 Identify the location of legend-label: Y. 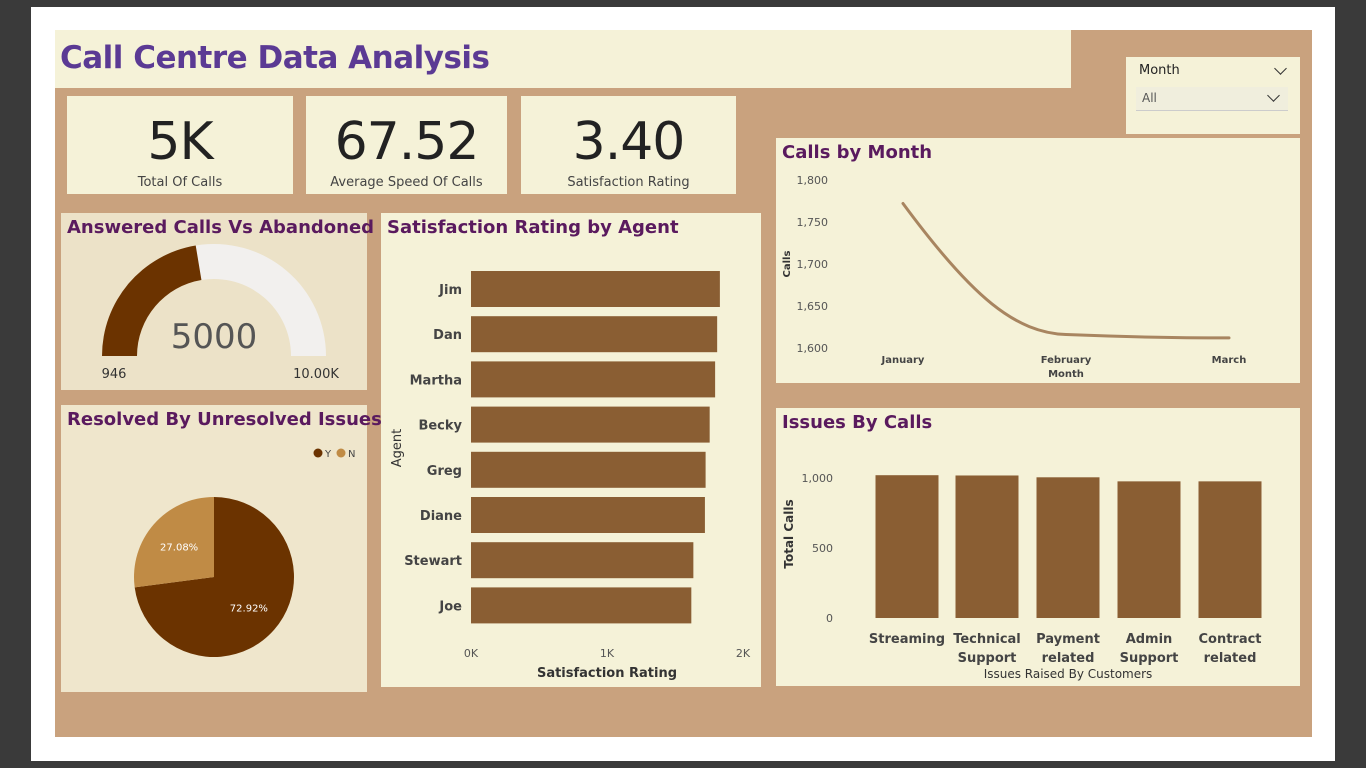
(328, 454).